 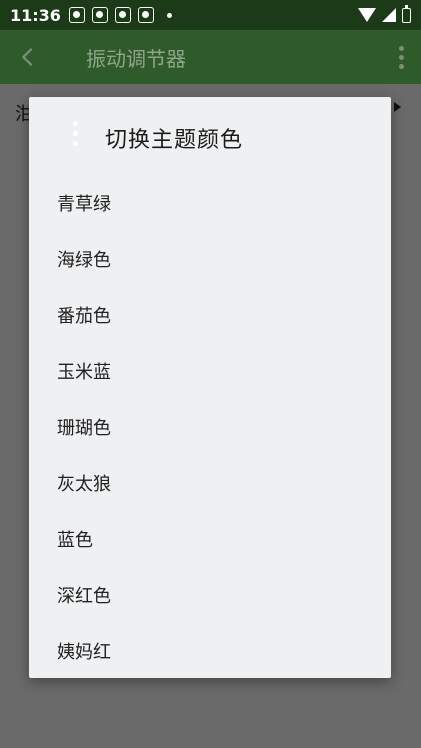 I want to click on app-title: 振动调节器, so click(x=136, y=58).